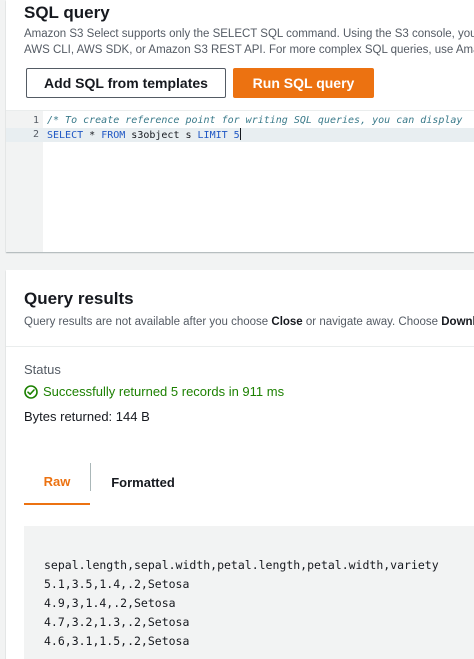 Image resolution: width=474 pixels, height=659 pixels. I want to click on output-line: 5.1,3.5,1.4,.2,Setosa, so click(117, 584).